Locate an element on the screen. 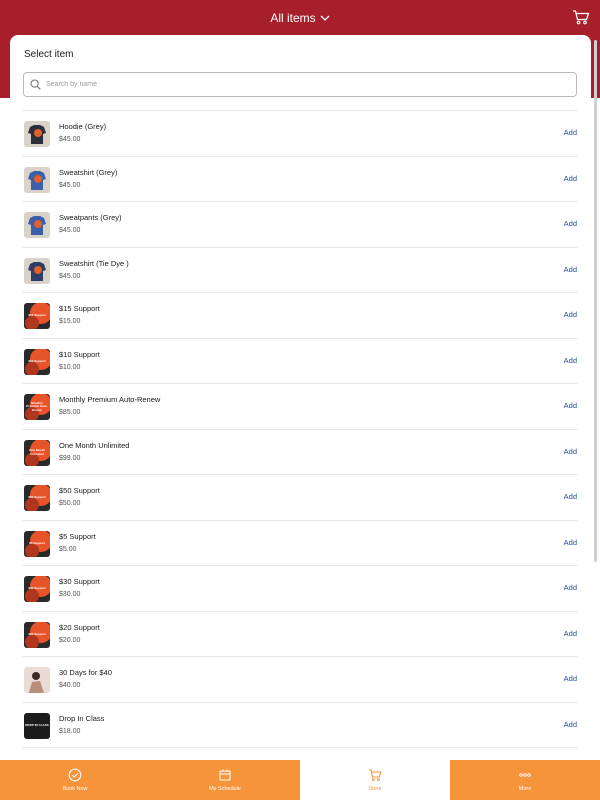 Image resolution: width=600 pixels, height=800 pixels. list-item: DROP IN CLASS Drop In Class $18.00 Add is located at coordinates (300, 725).